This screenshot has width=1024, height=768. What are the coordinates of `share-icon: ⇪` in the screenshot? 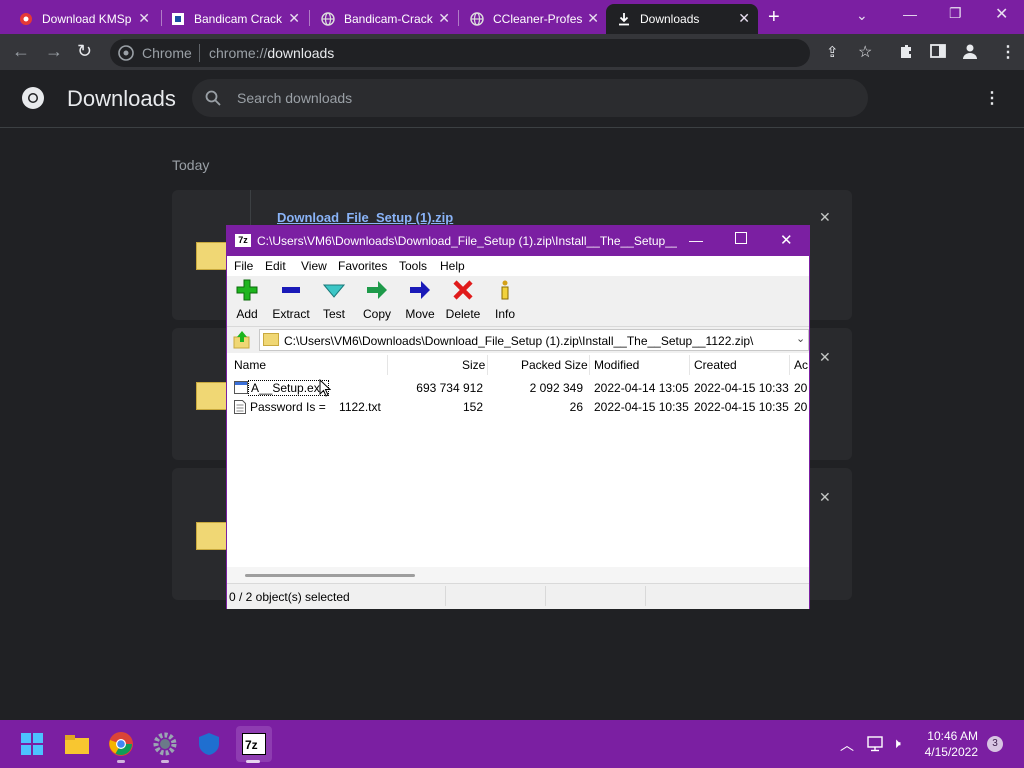 It's located at (832, 52).